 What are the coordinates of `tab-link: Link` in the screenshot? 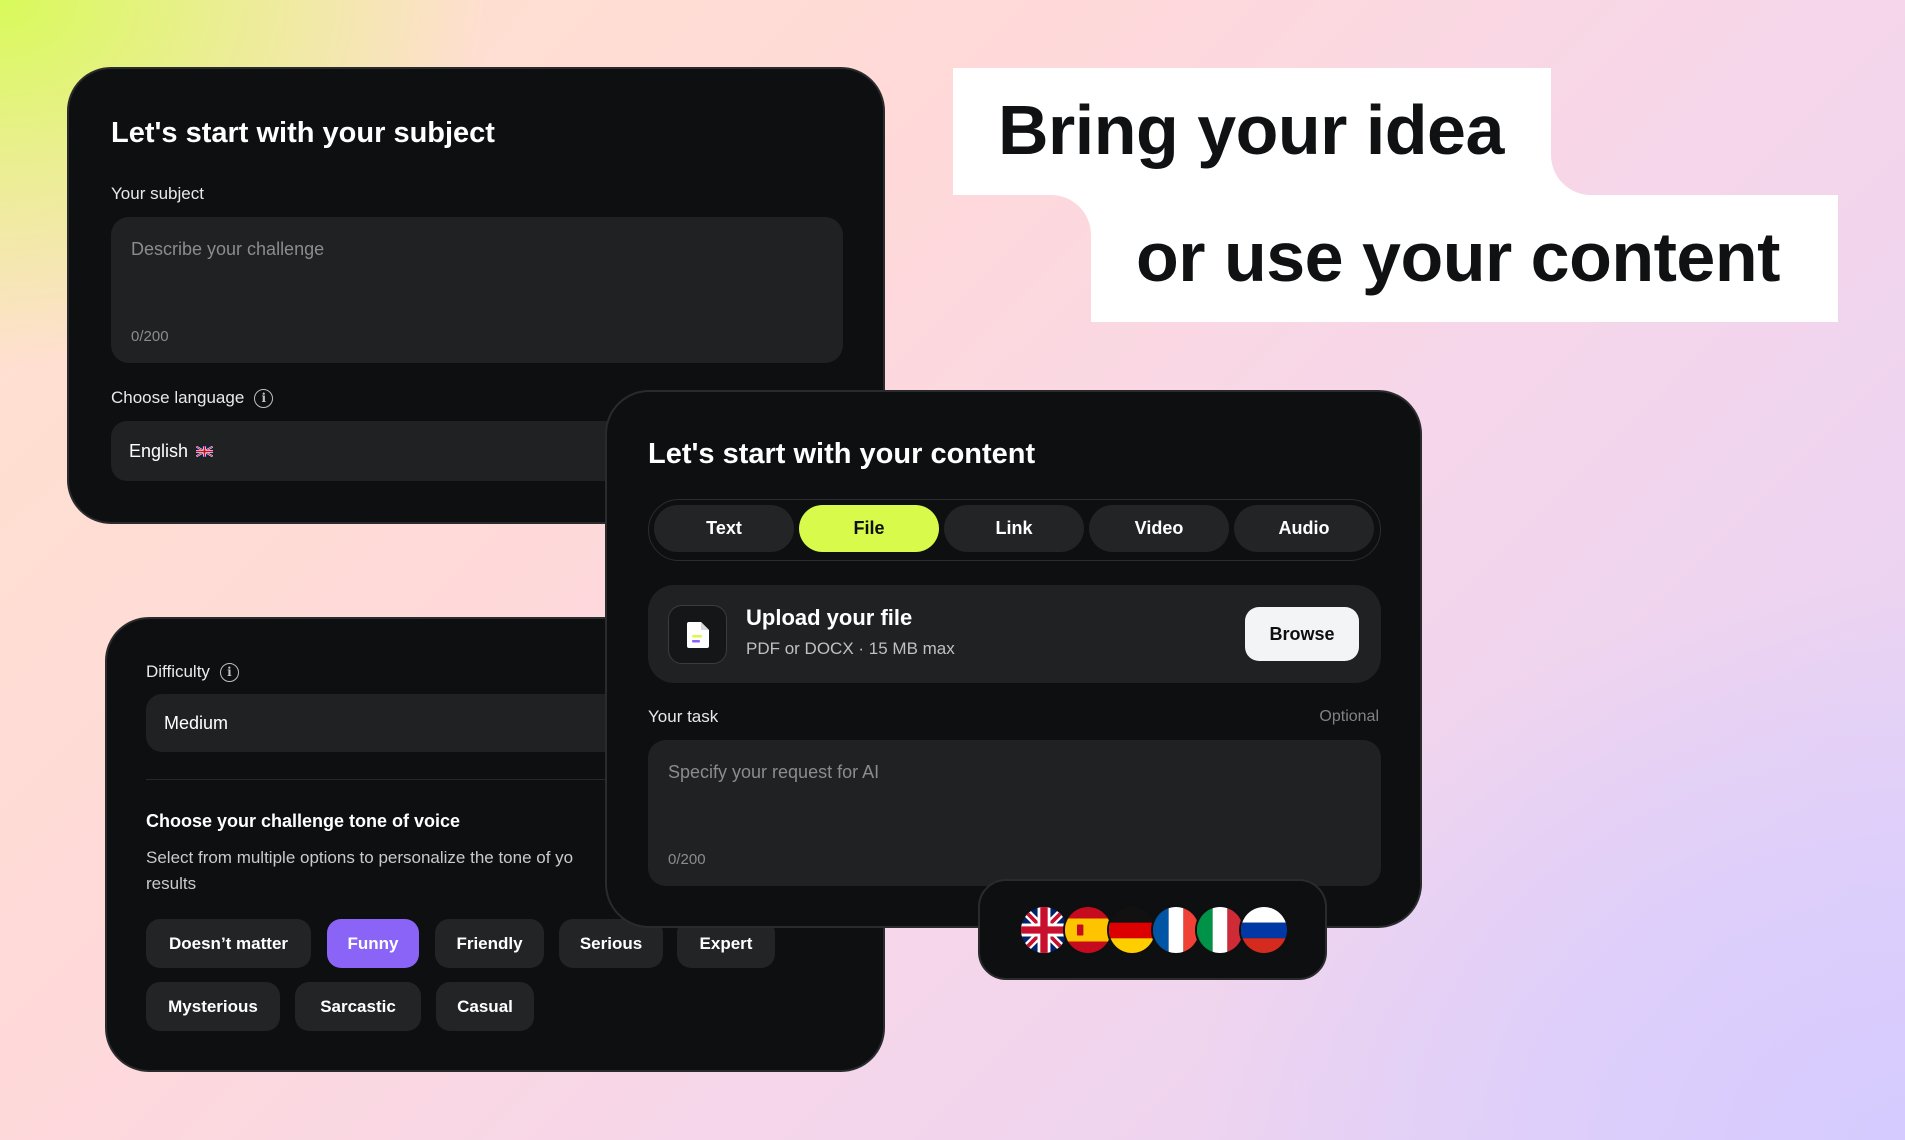 It's located at (1014, 528).